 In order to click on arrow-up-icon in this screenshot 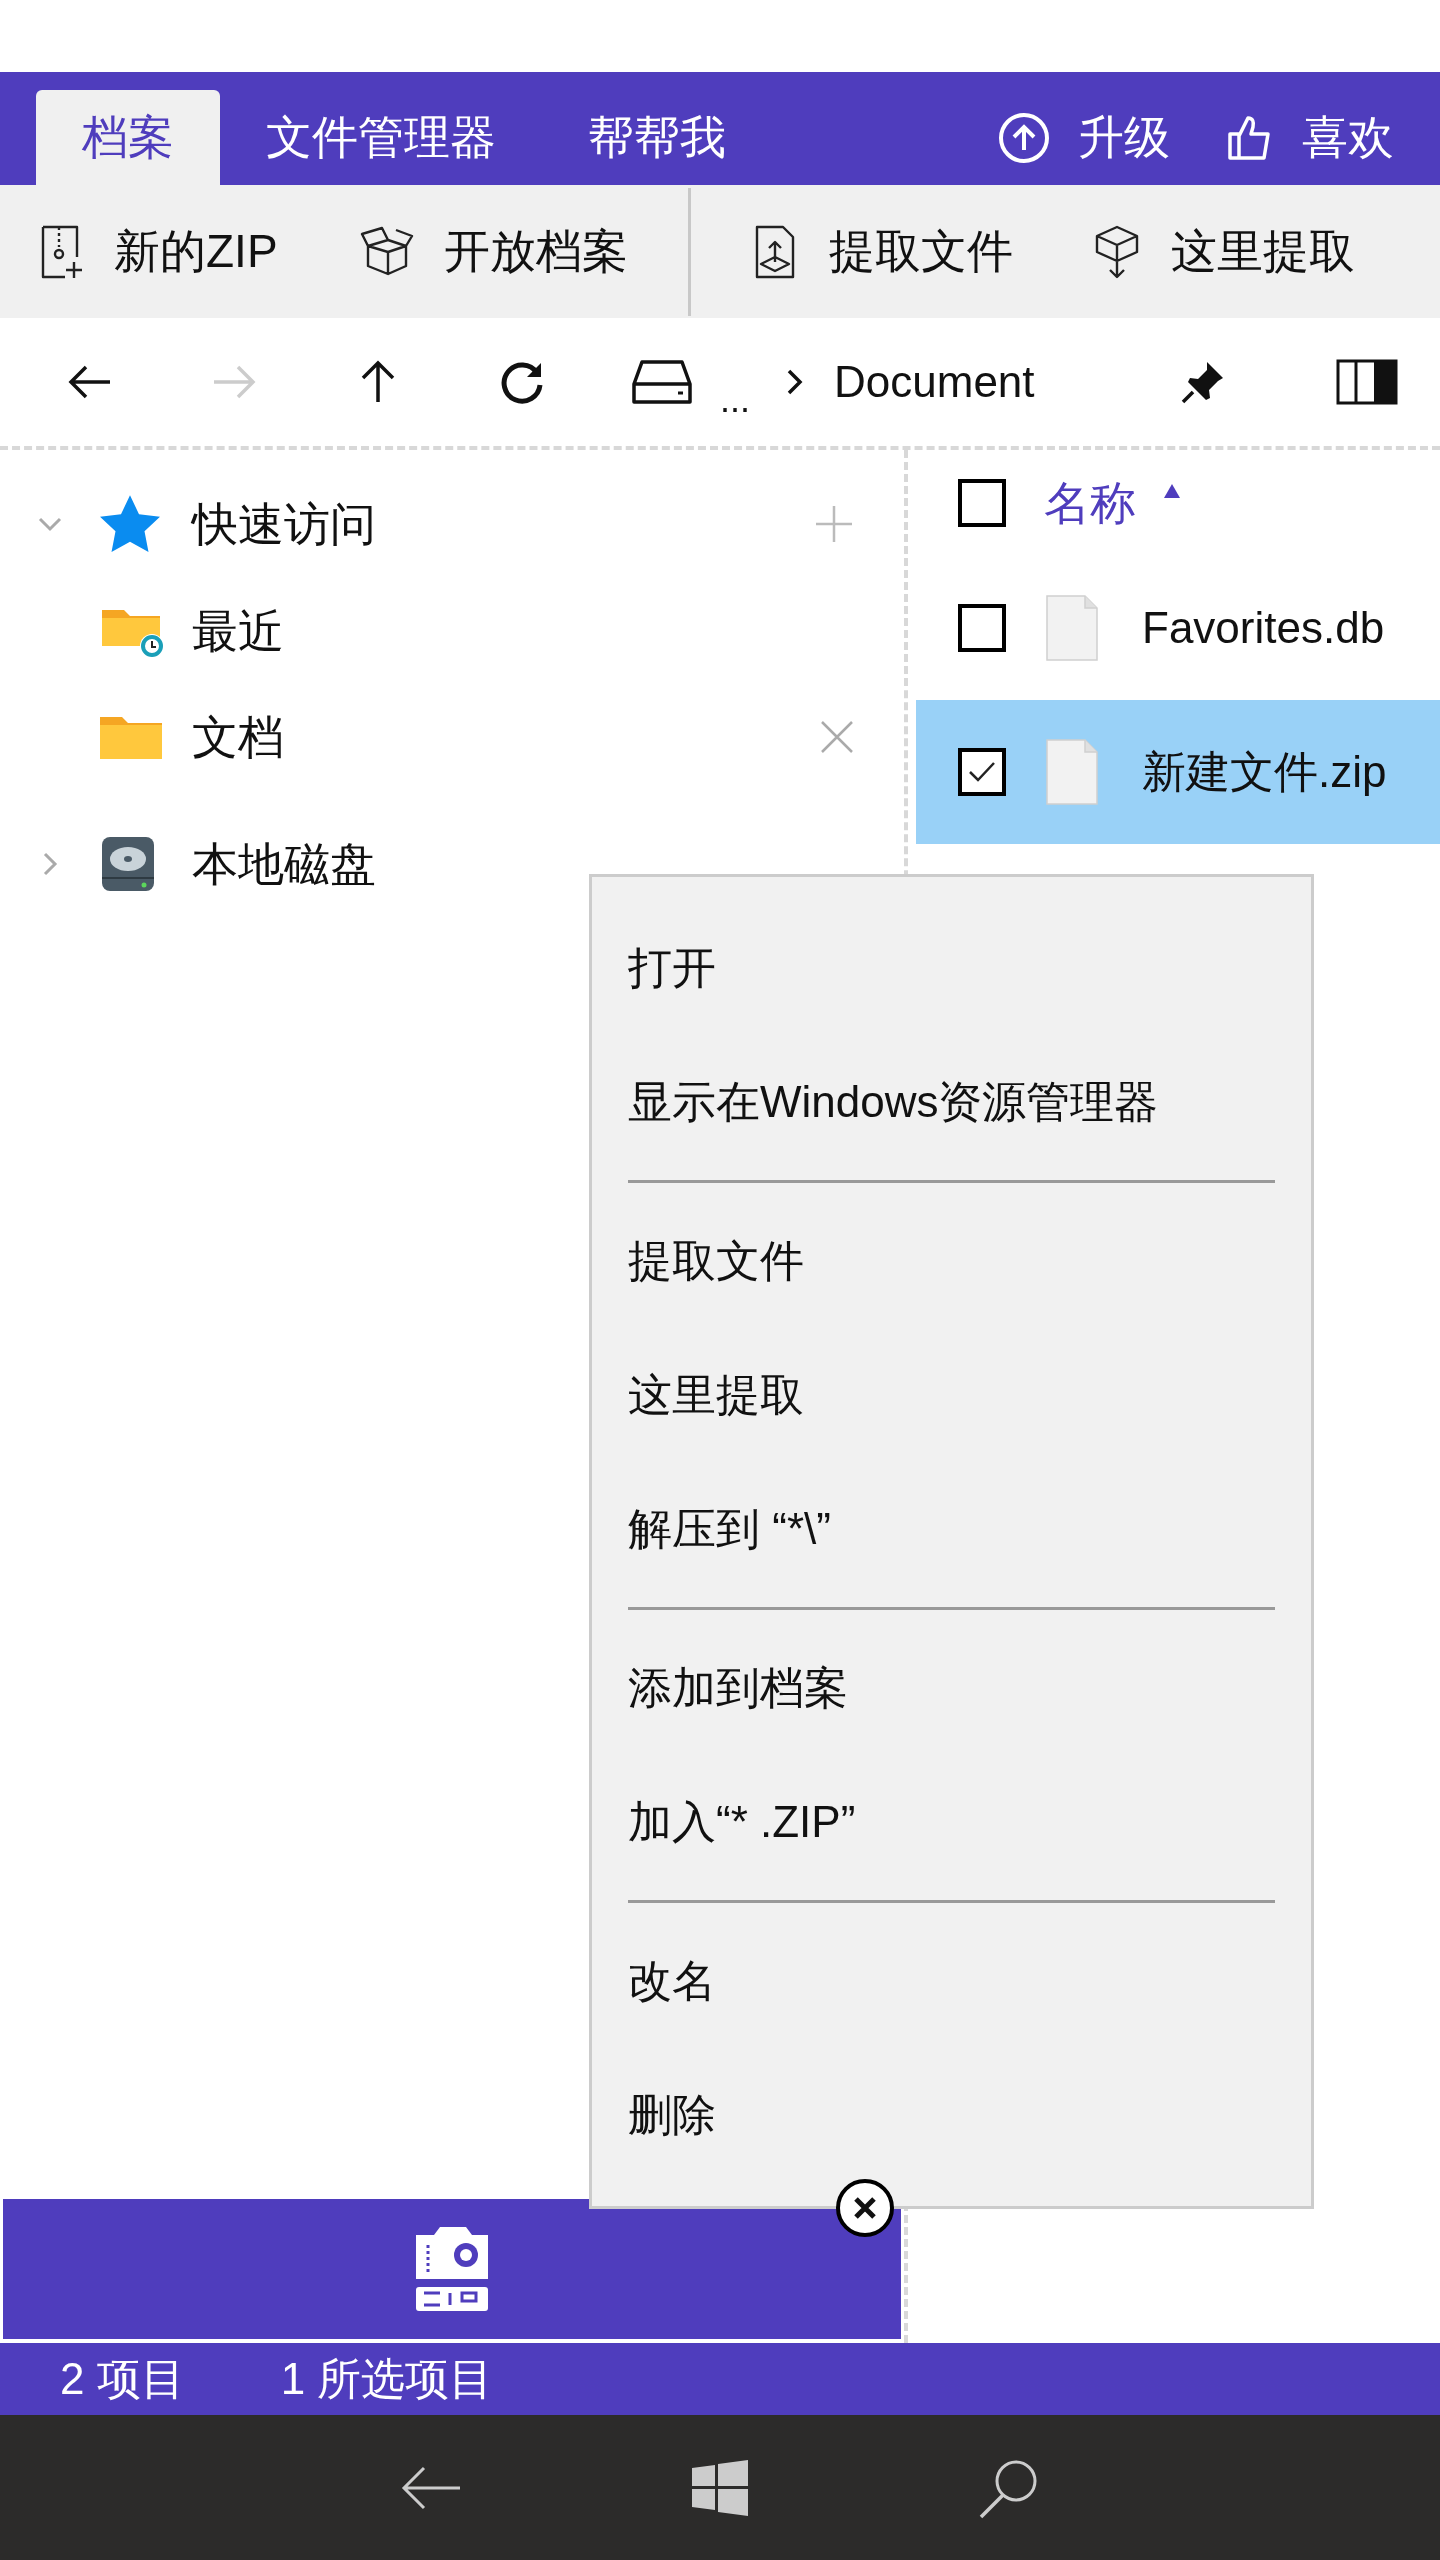, I will do `click(378, 382)`.